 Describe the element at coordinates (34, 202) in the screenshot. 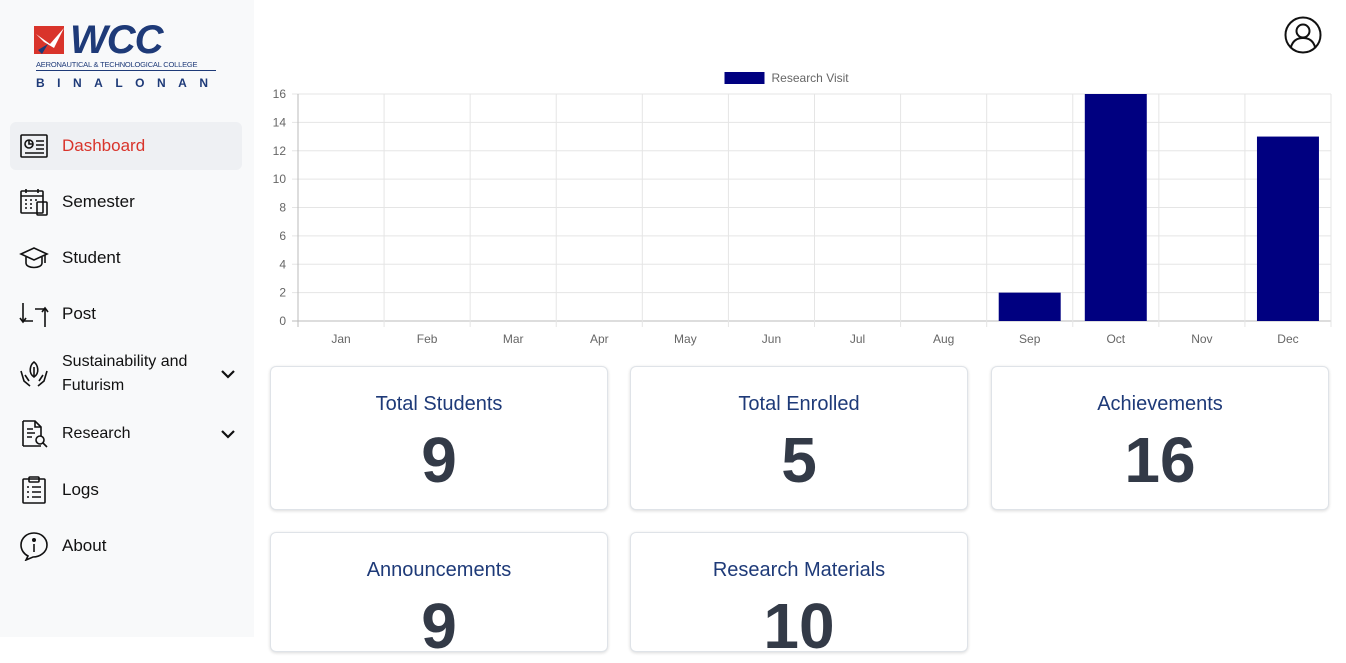

I see `calendar-icon` at that location.